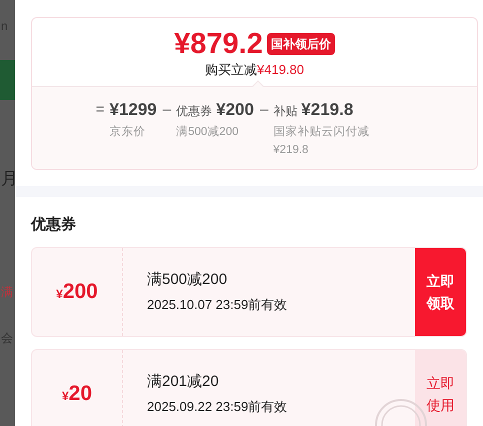 The height and width of the screenshot is (426, 483). Describe the element at coordinates (7, 292) in the screenshot. I see `background-text: 满` at that location.